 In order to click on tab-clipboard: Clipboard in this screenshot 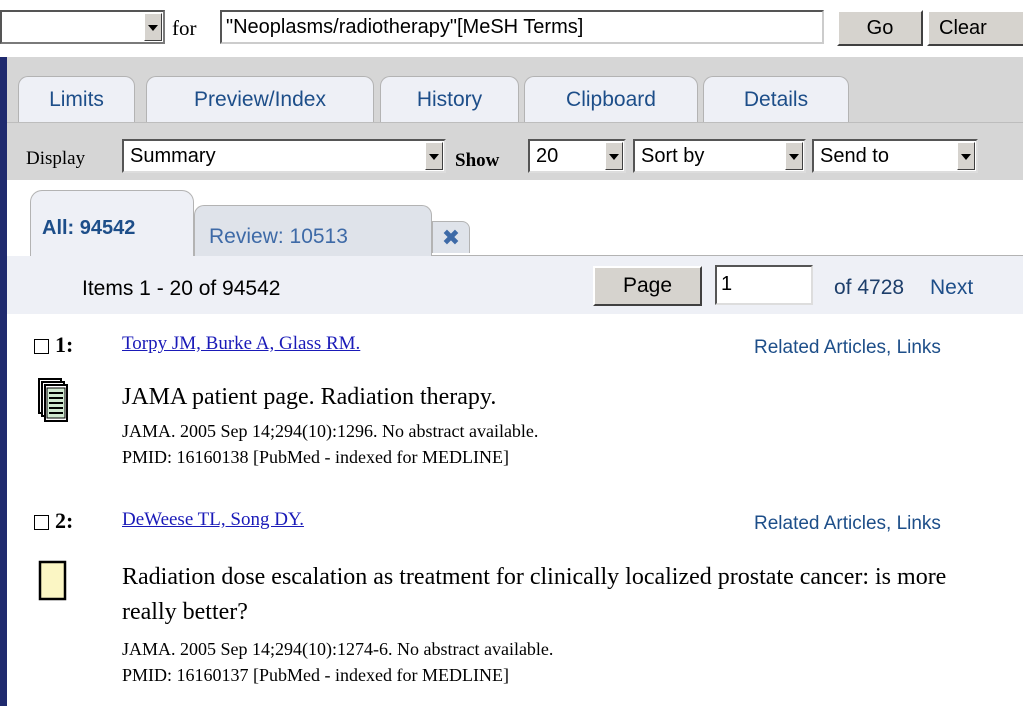, I will do `click(611, 99)`.